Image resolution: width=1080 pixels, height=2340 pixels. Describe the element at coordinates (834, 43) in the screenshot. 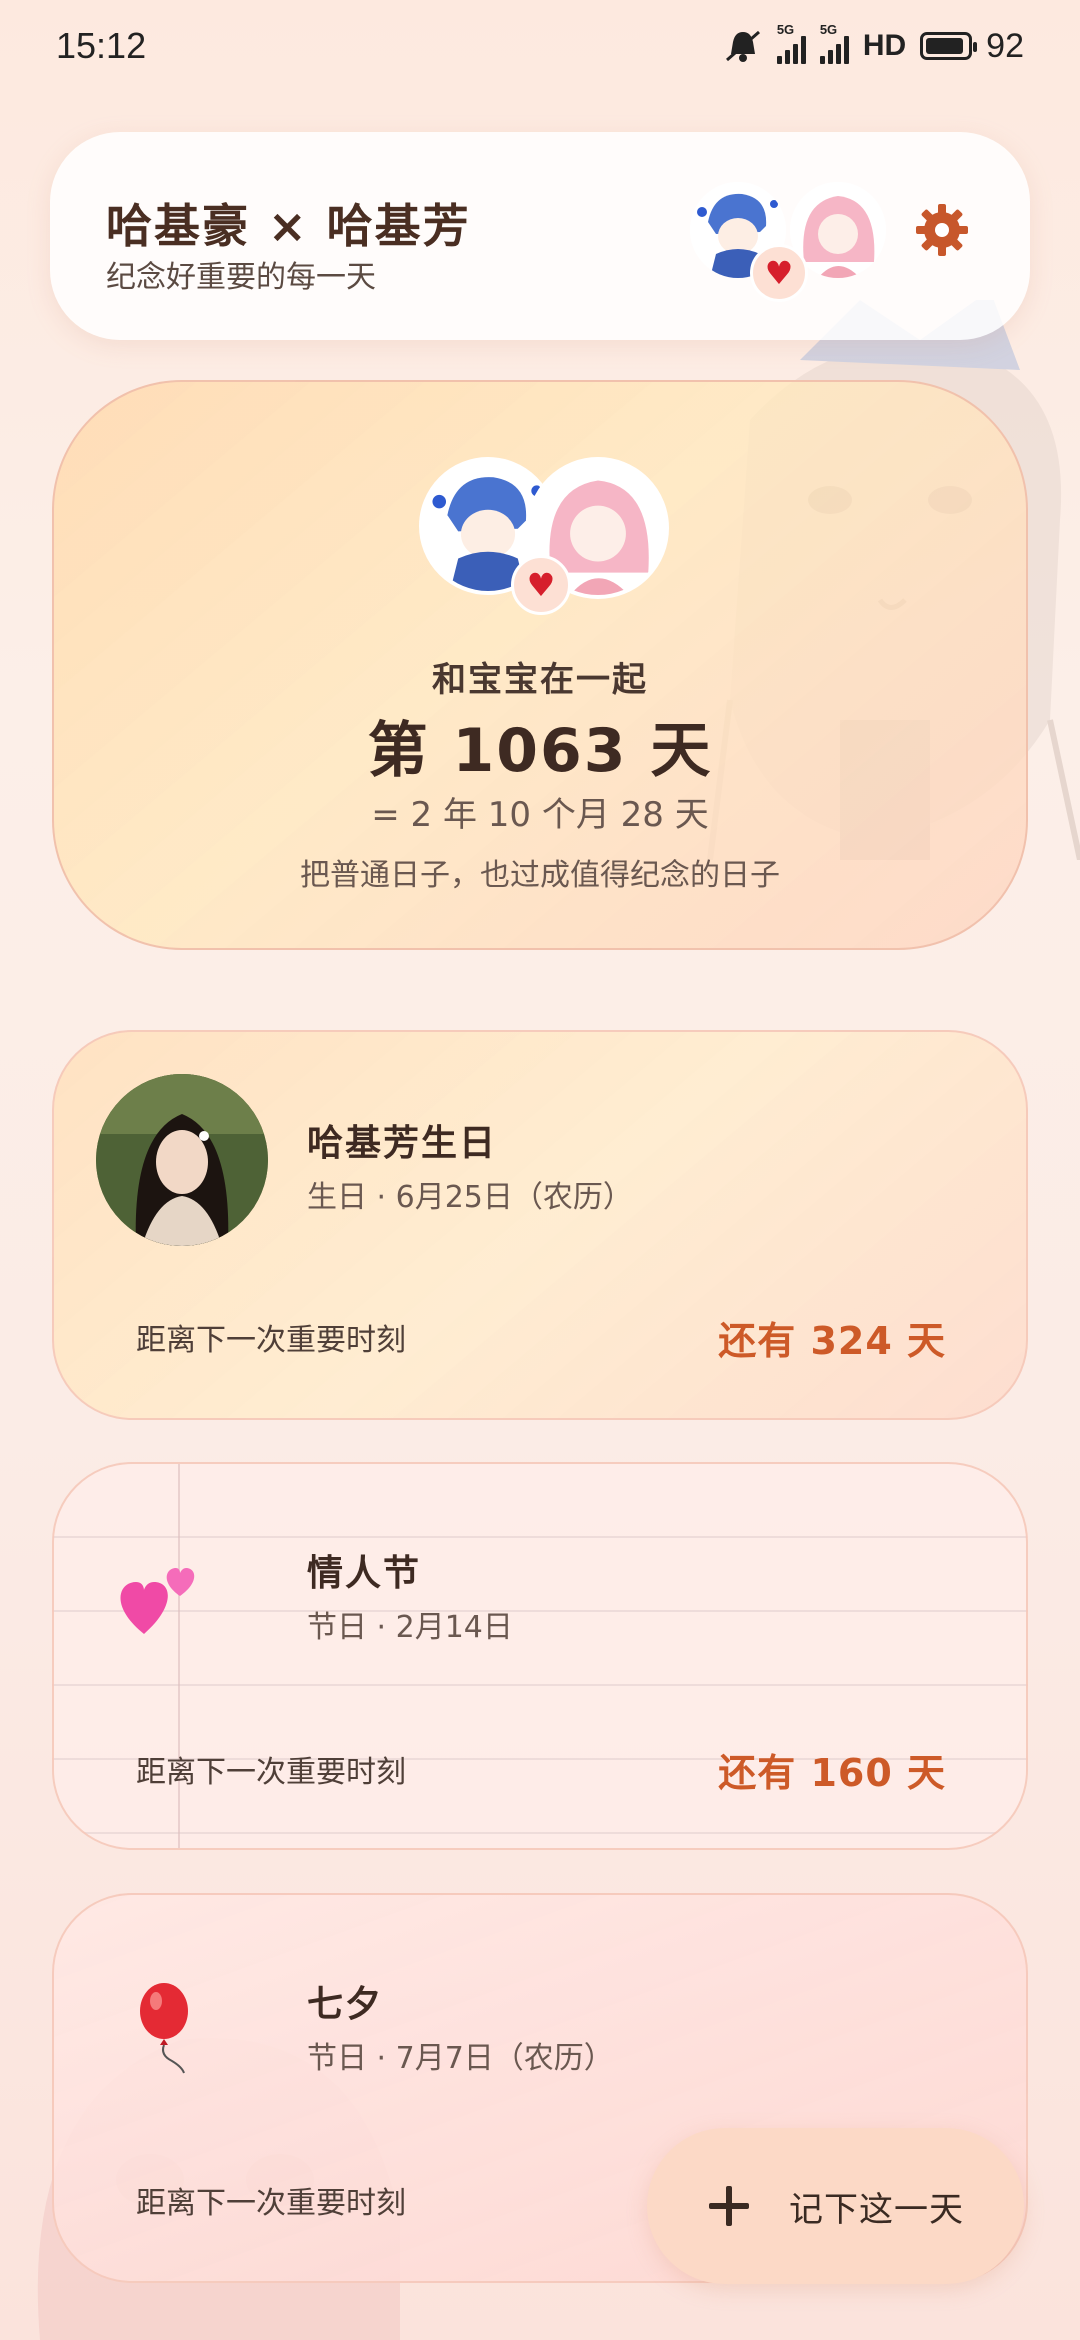

I see `signal-2-icon: 5G` at that location.